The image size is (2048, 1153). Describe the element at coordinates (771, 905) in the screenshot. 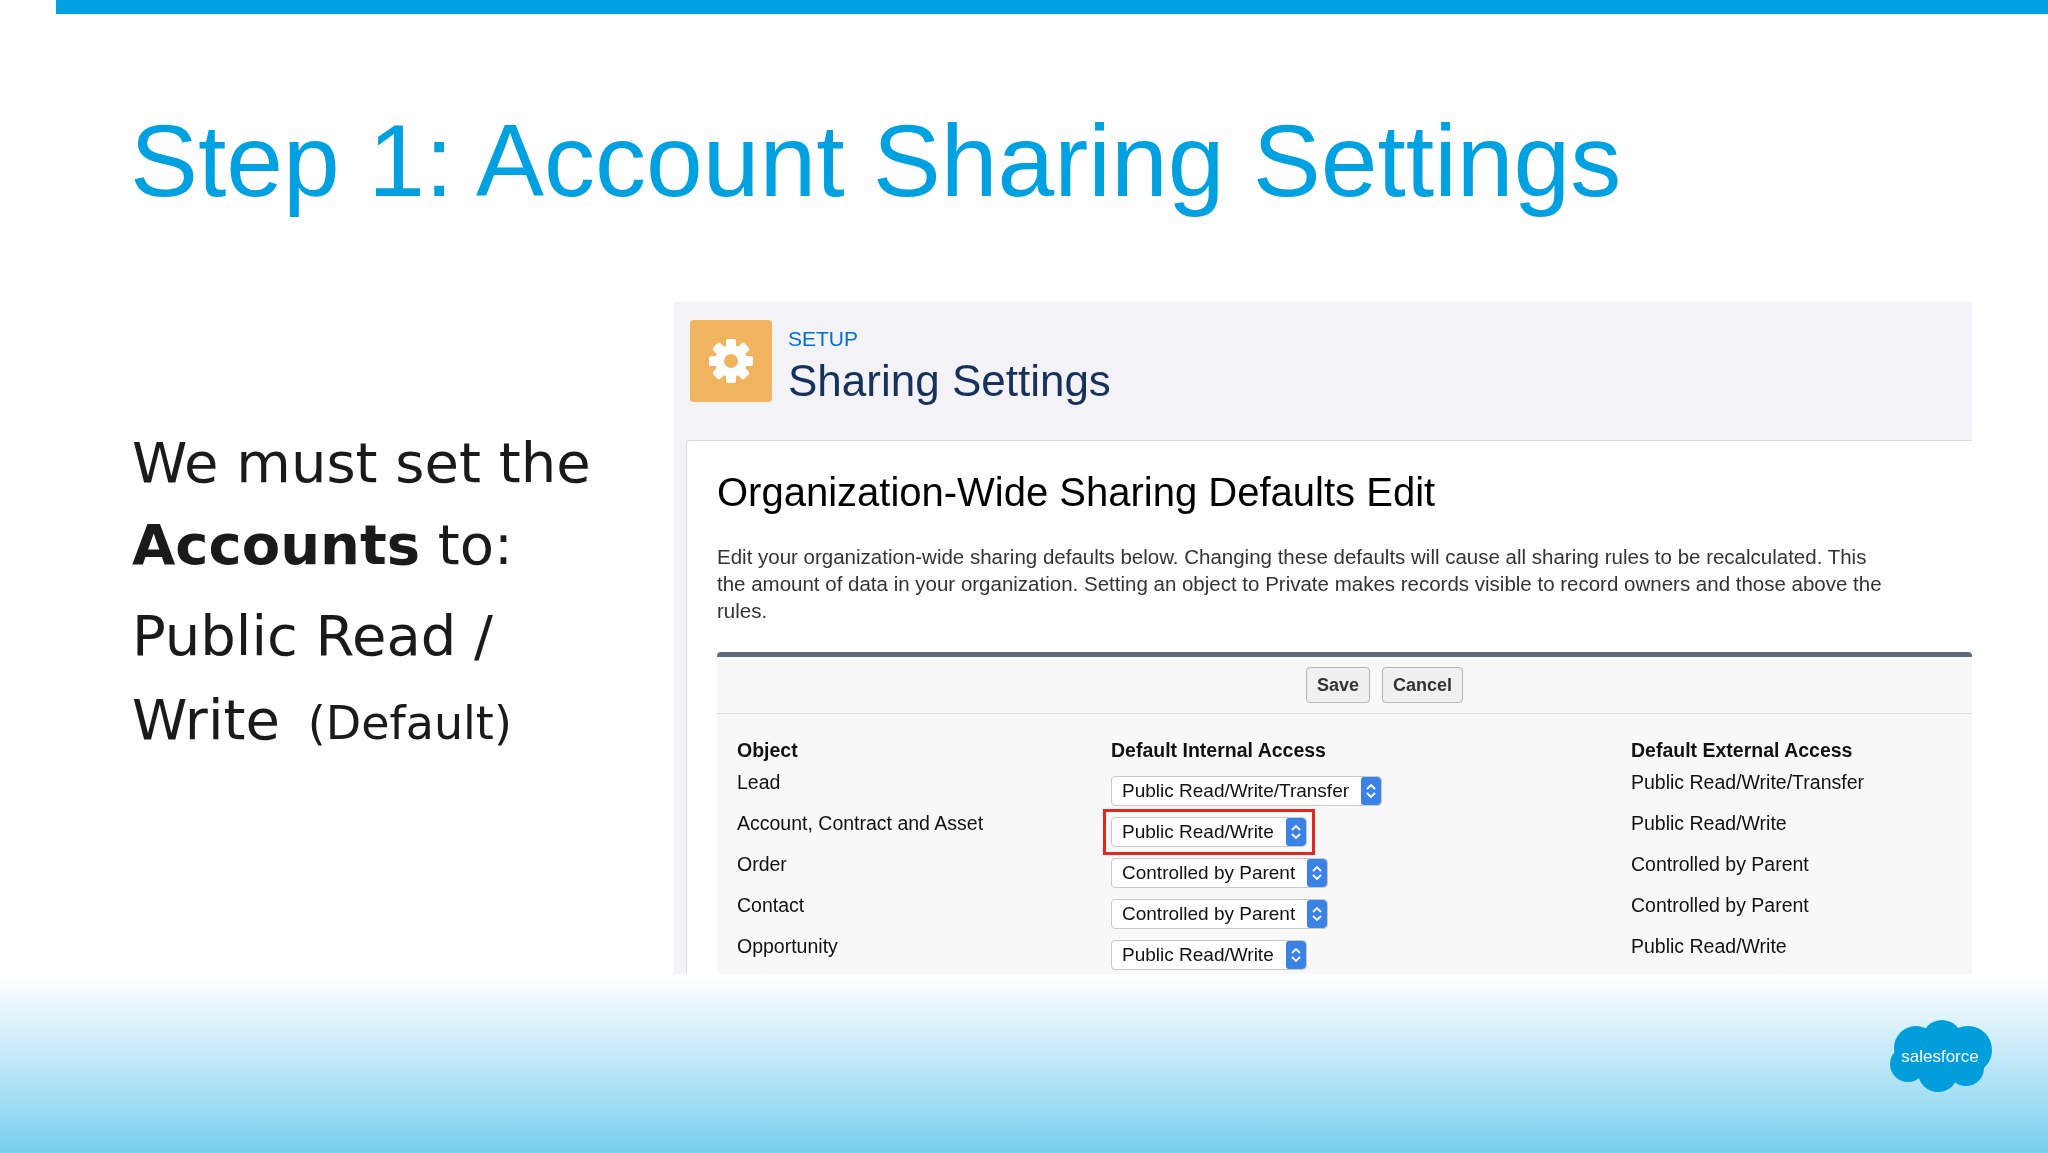

I see `object-name: Contact` at that location.